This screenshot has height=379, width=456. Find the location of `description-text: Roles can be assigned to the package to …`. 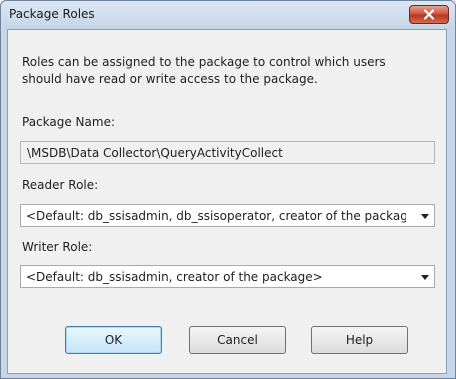

description-text: Roles can be assigned to the package to … is located at coordinates (227, 71).